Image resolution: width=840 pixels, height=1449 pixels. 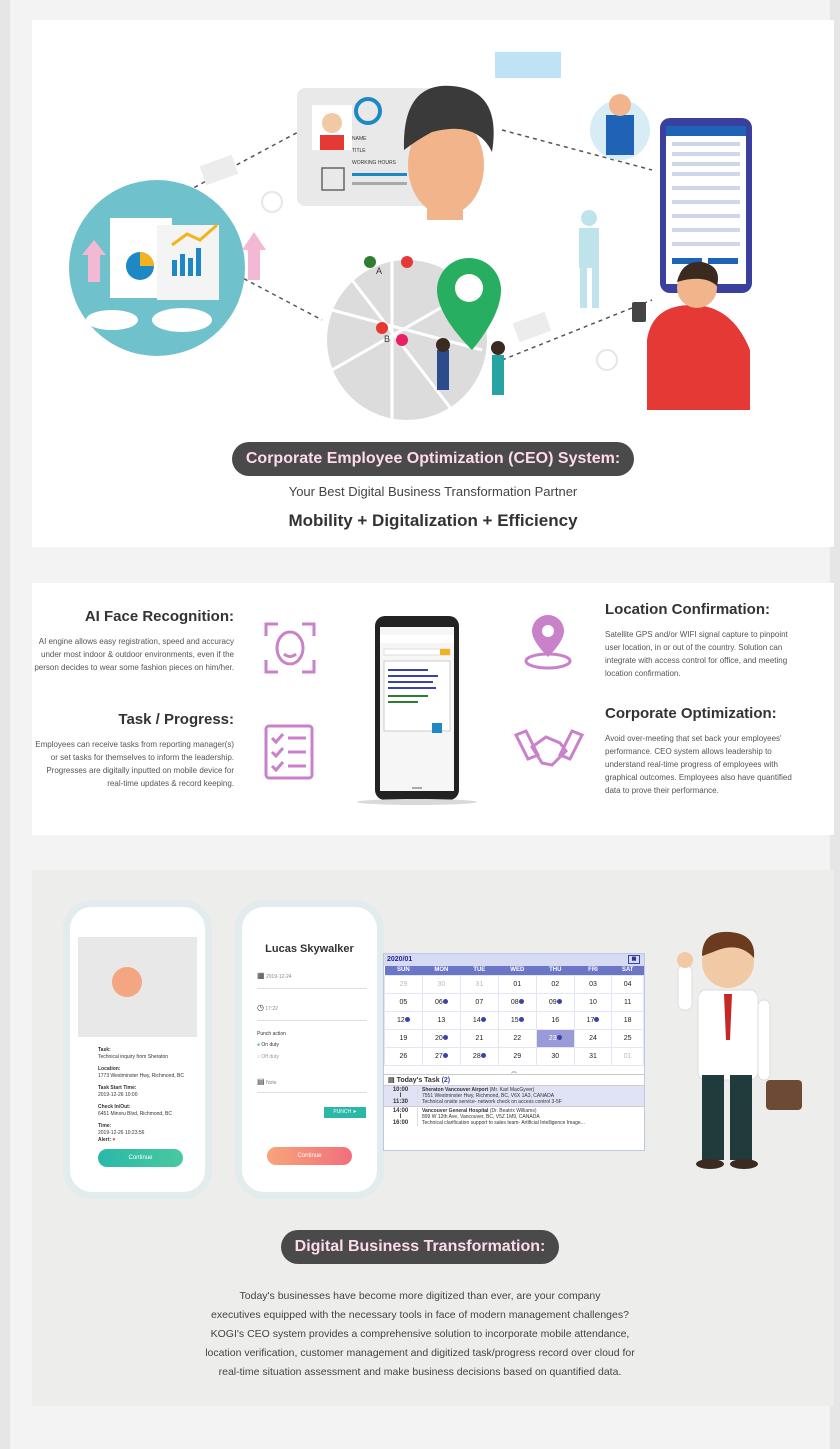 What do you see at coordinates (517, 970) in the screenshot?
I see `weekday: WED` at bounding box center [517, 970].